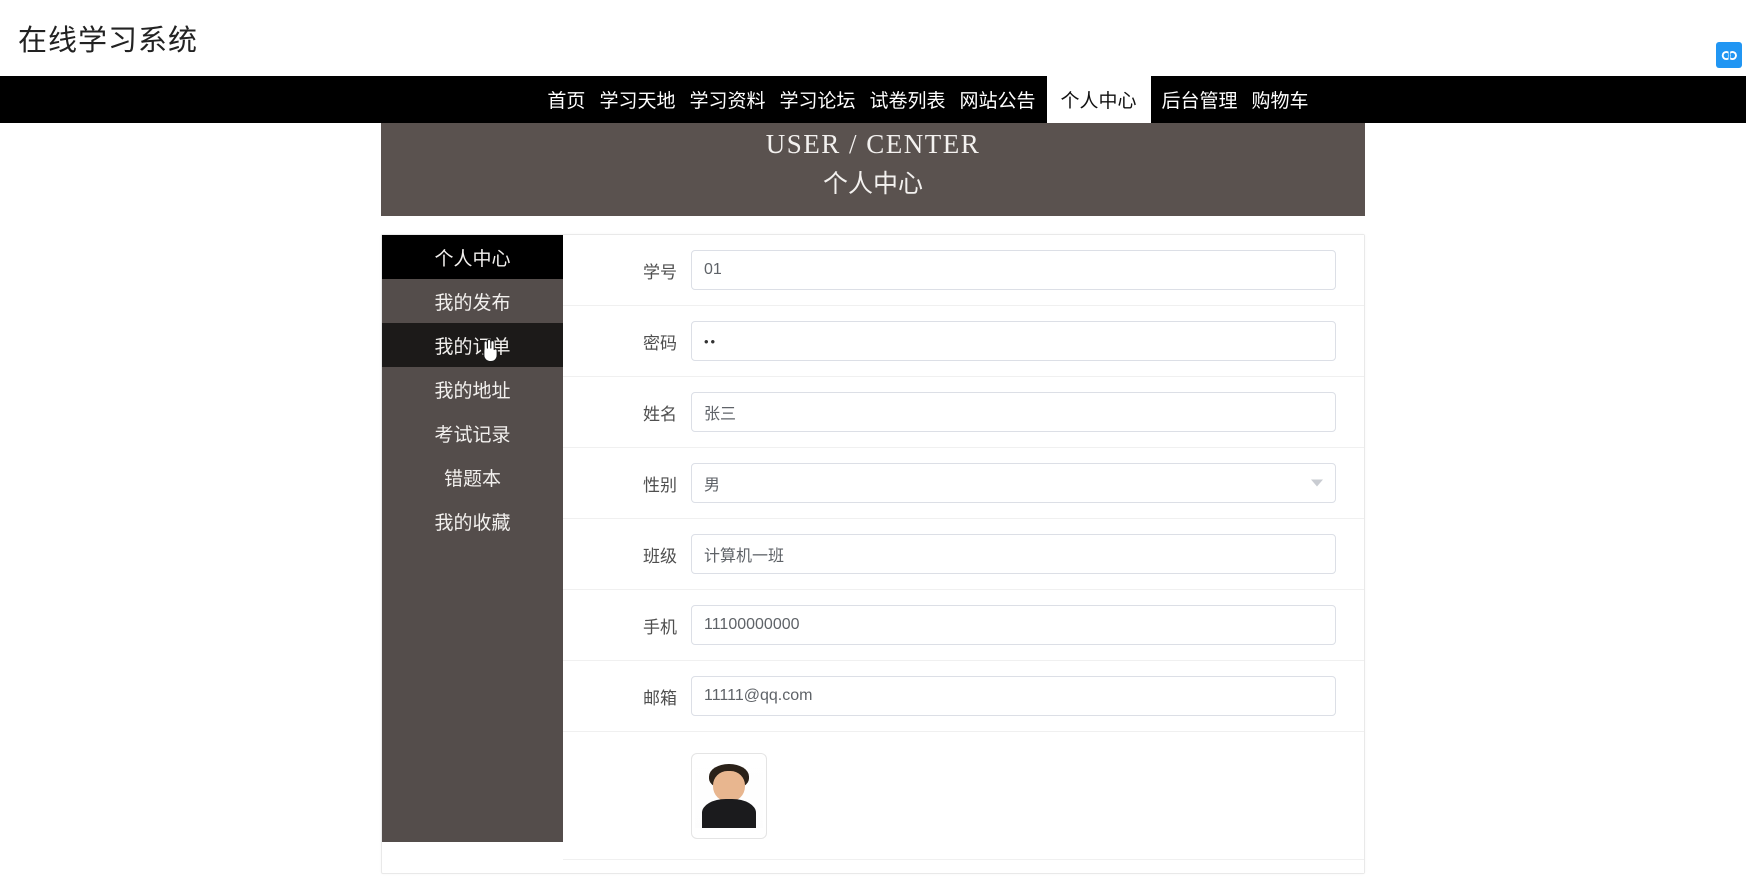 Image resolution: width=1746 pixels, height=884 pixels. I want to click on page-title: 在线学习系统, so click(108, 41).